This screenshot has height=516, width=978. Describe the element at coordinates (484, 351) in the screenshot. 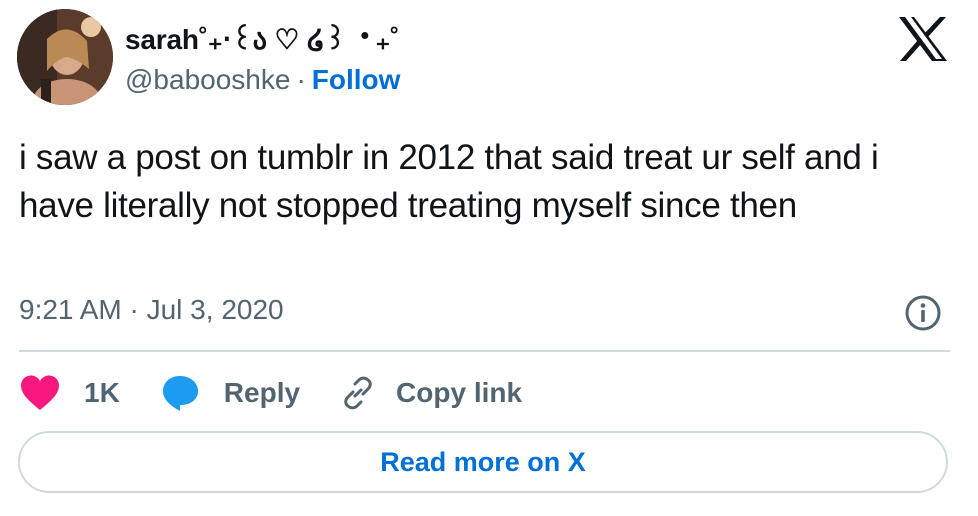

I see `divider` at that location.